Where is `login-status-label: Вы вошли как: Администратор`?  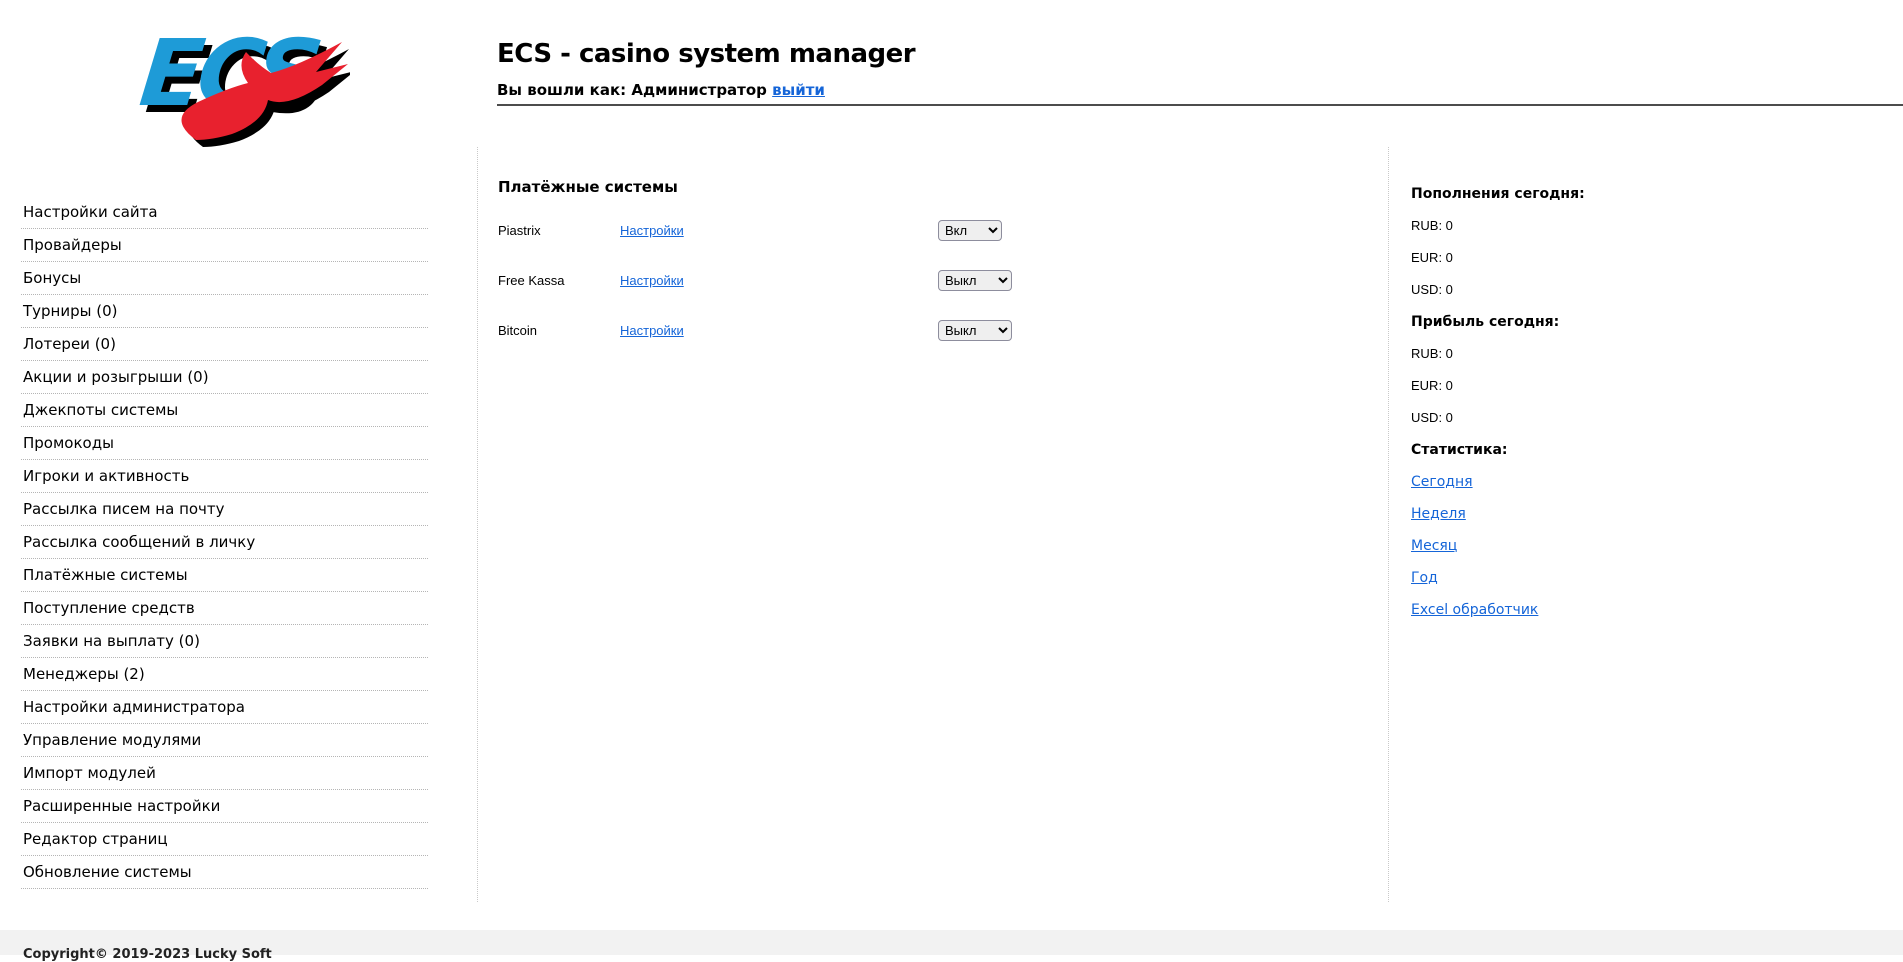
login-status-label: Вы вошли как: Администратор is located at coordinates (632, 90).